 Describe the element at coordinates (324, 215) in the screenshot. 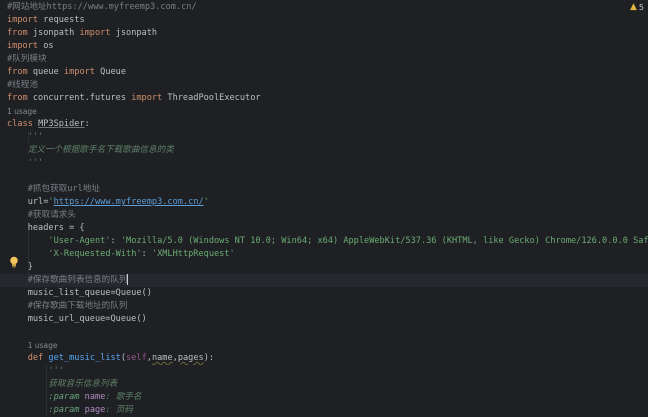

I see `code-line: #获取请求头` at that location.